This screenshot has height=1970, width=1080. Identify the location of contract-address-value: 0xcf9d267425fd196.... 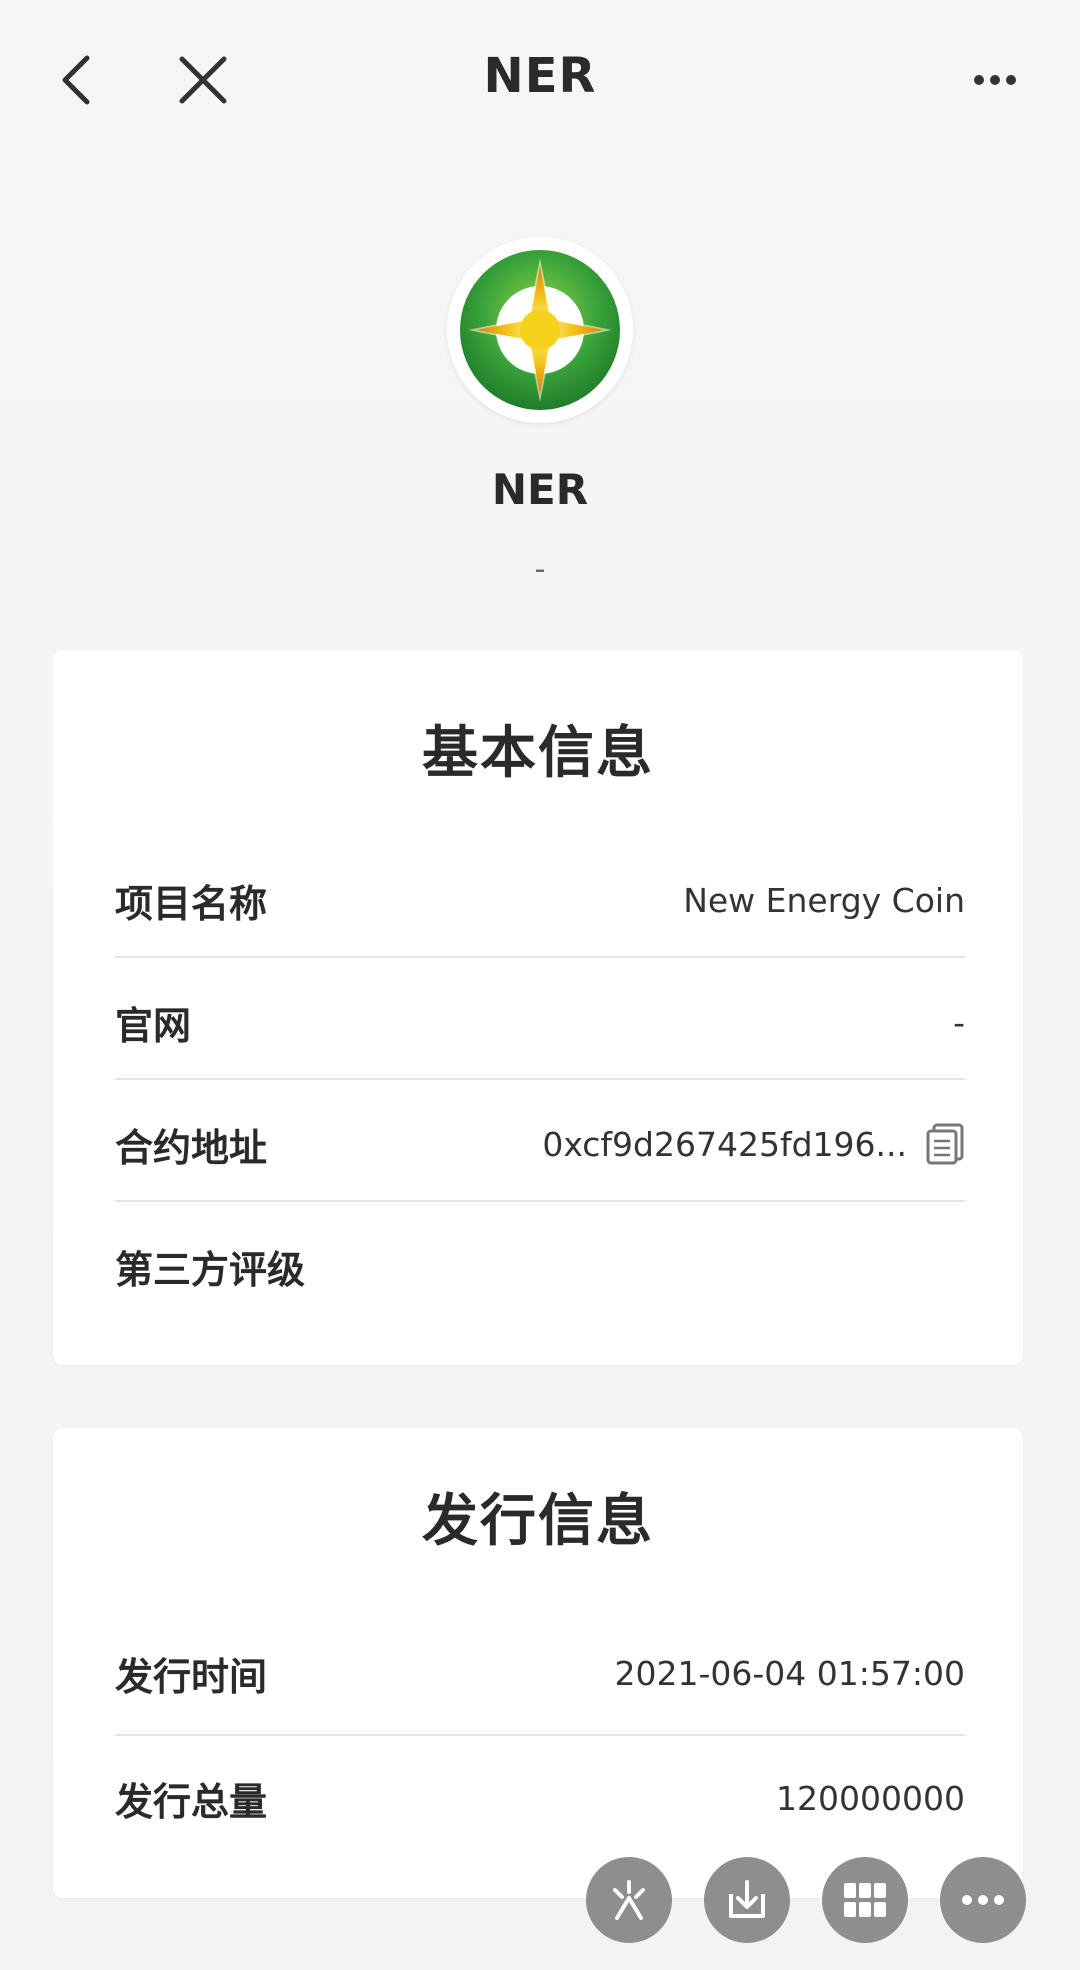
(724, 1144).